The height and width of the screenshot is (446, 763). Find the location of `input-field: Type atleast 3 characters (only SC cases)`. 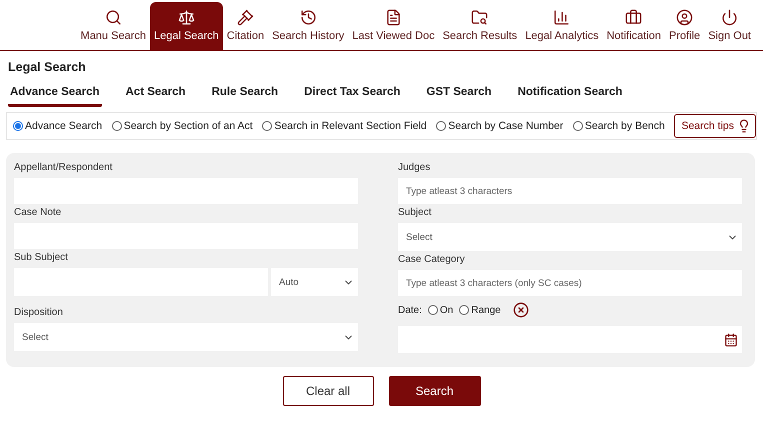

input-field: Type atleast 3 characters (only SC cases) is located at coordinates (570, 283).